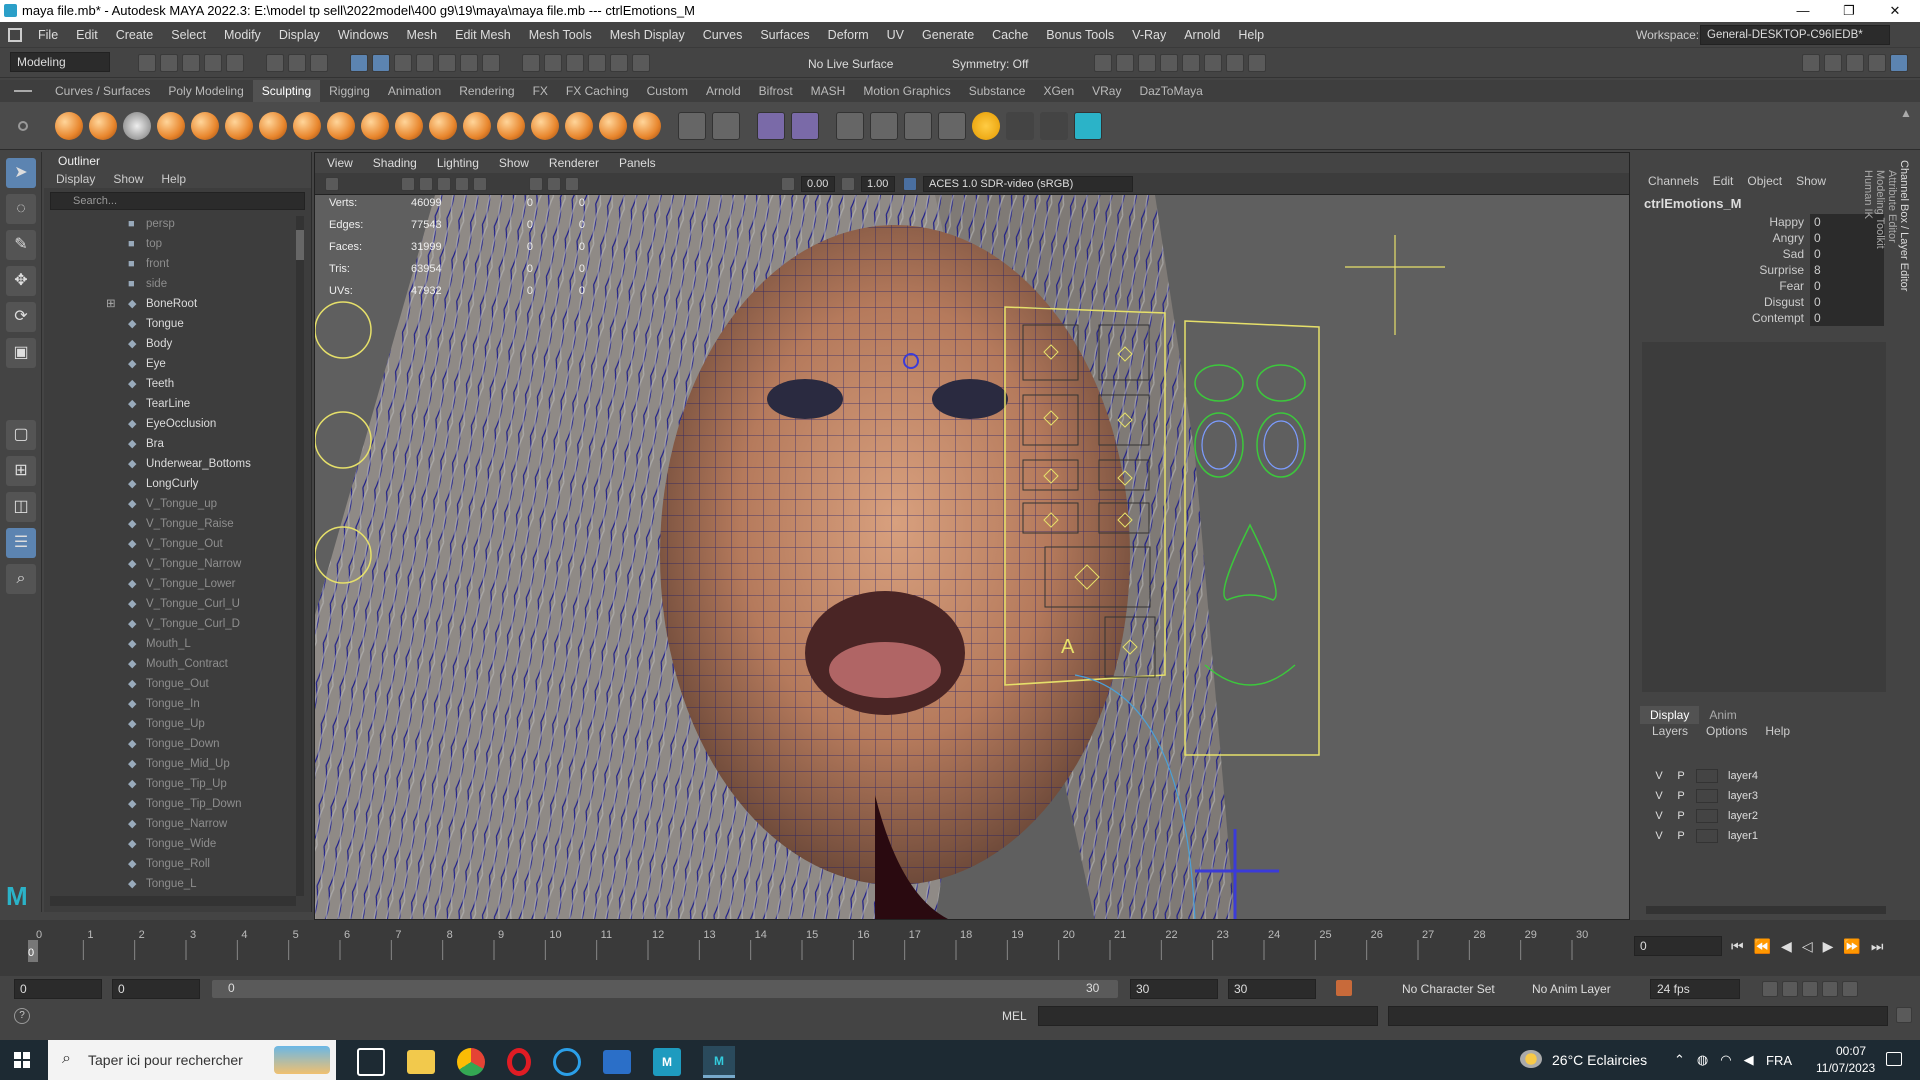 This screenshot has height=1080, width=1920. Describe the element at coordinates (986, 125) in the screenshot. I see `five-icon` at that location.